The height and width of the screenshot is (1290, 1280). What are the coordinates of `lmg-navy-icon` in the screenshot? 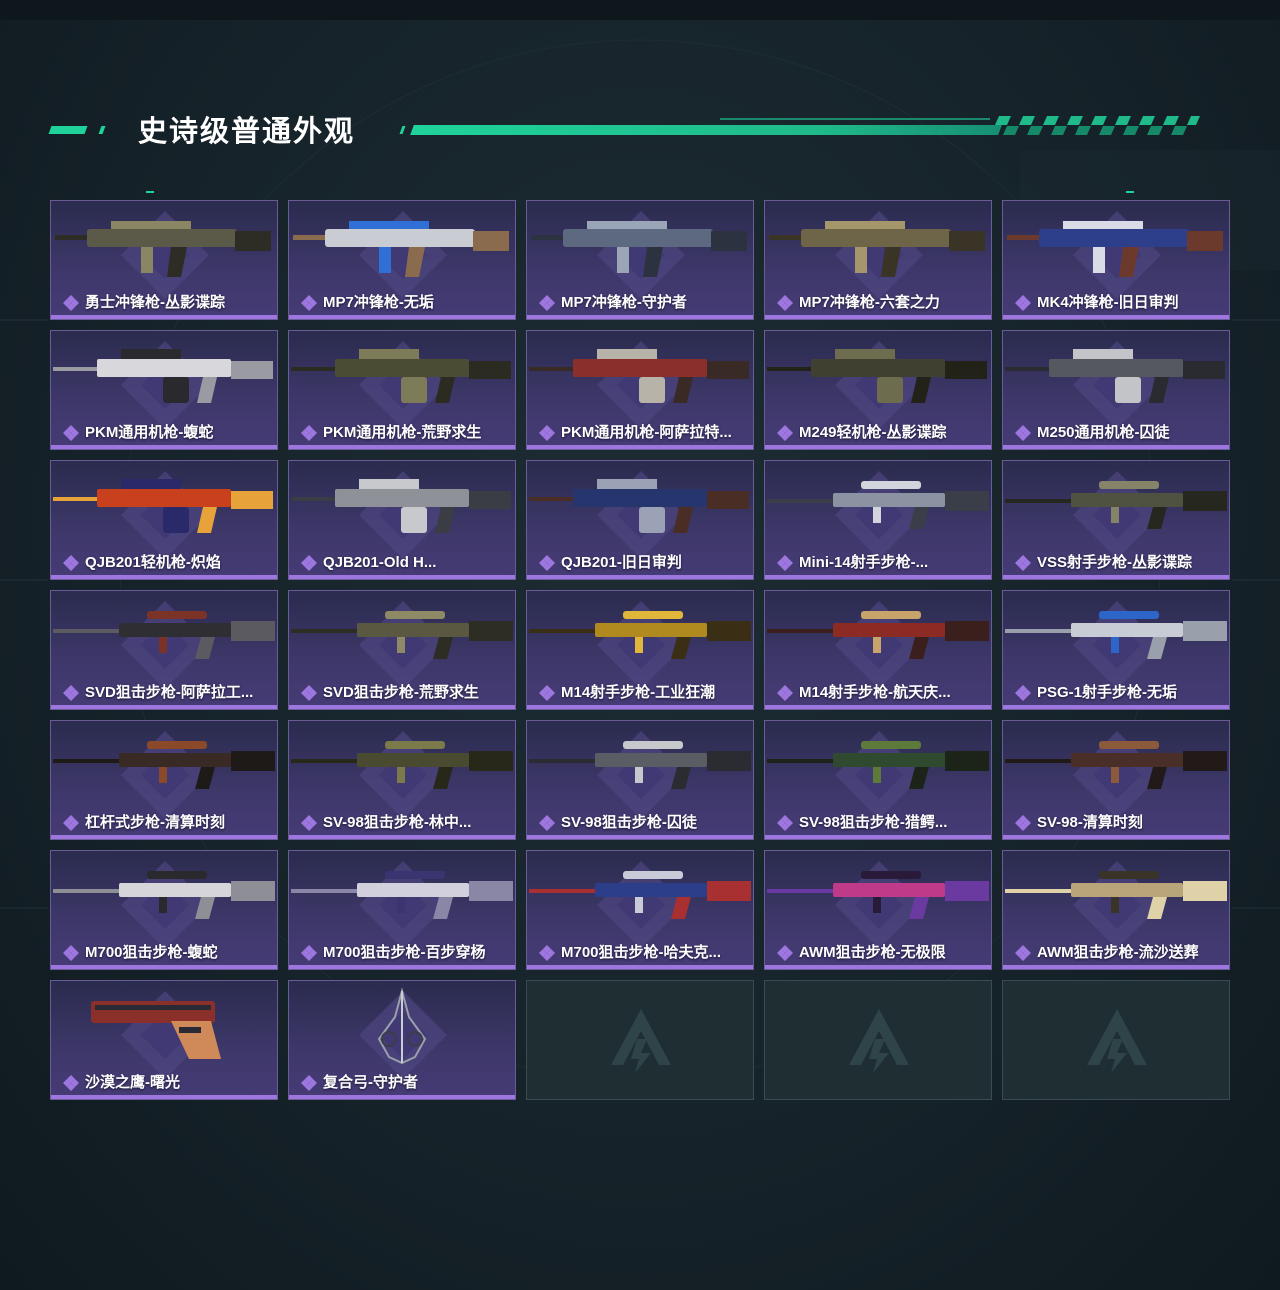 It's located at (639, 506).